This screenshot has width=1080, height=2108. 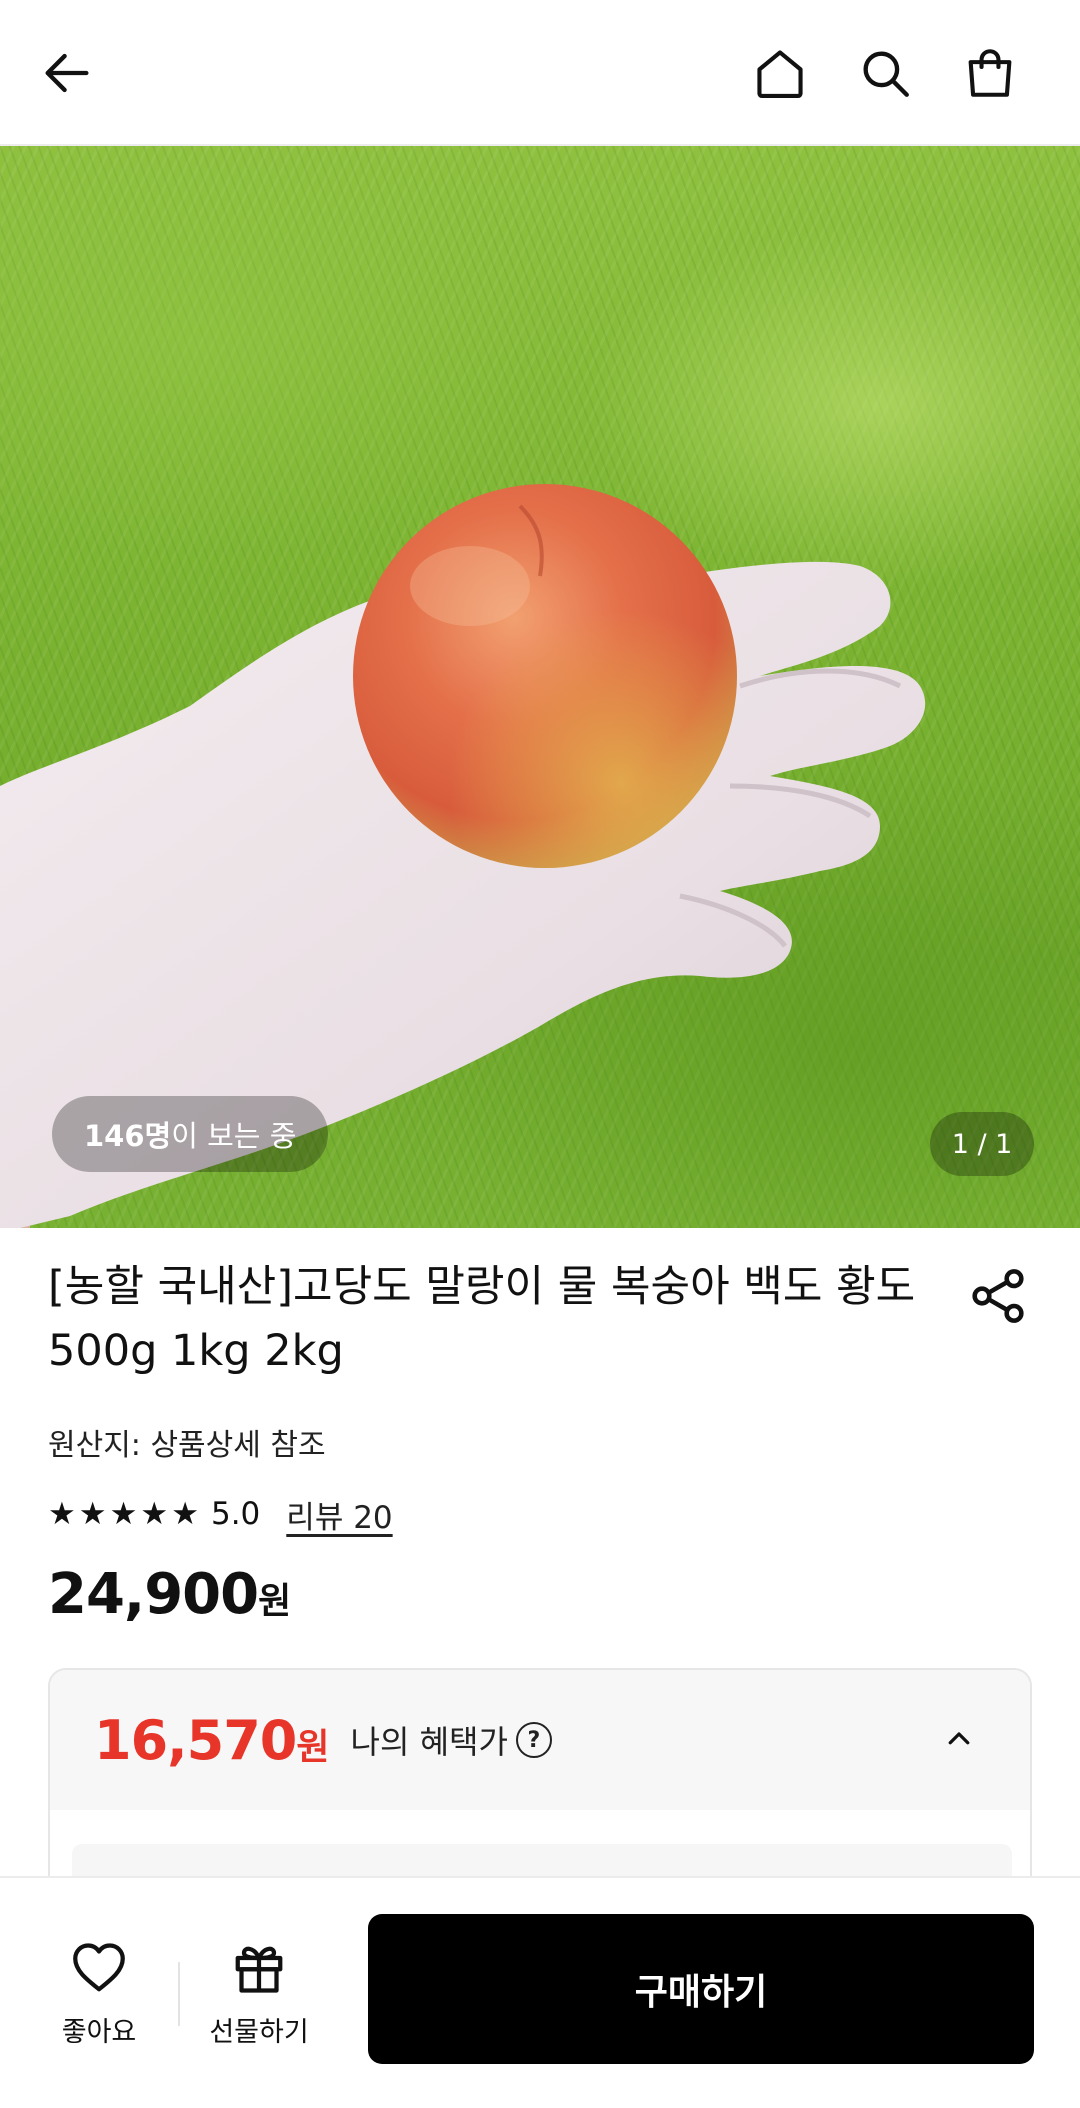 I want to click on viewers-suffix: 이 보는 중, so click(x=234, y=1136).